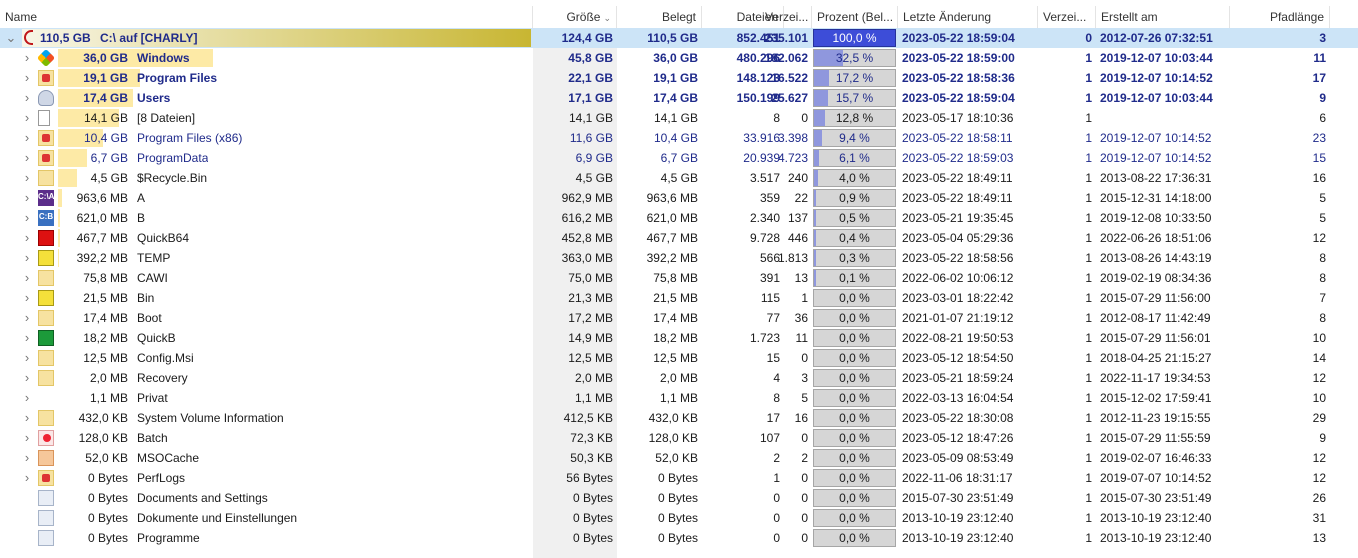 The height and width of the screenshot is (558, 1358). I want to click on cell-size: 10,4 GB, so click(105, 138).